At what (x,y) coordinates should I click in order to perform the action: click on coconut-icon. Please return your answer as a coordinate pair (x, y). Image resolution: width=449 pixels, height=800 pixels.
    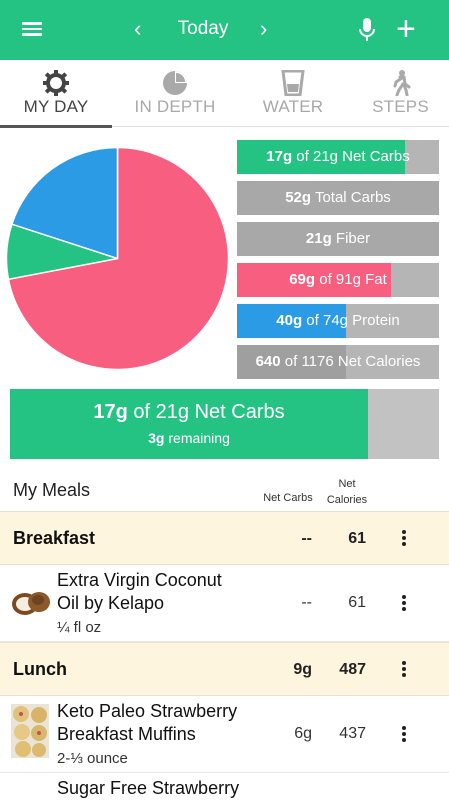
    Looking at the image, I should click on (31, 603).